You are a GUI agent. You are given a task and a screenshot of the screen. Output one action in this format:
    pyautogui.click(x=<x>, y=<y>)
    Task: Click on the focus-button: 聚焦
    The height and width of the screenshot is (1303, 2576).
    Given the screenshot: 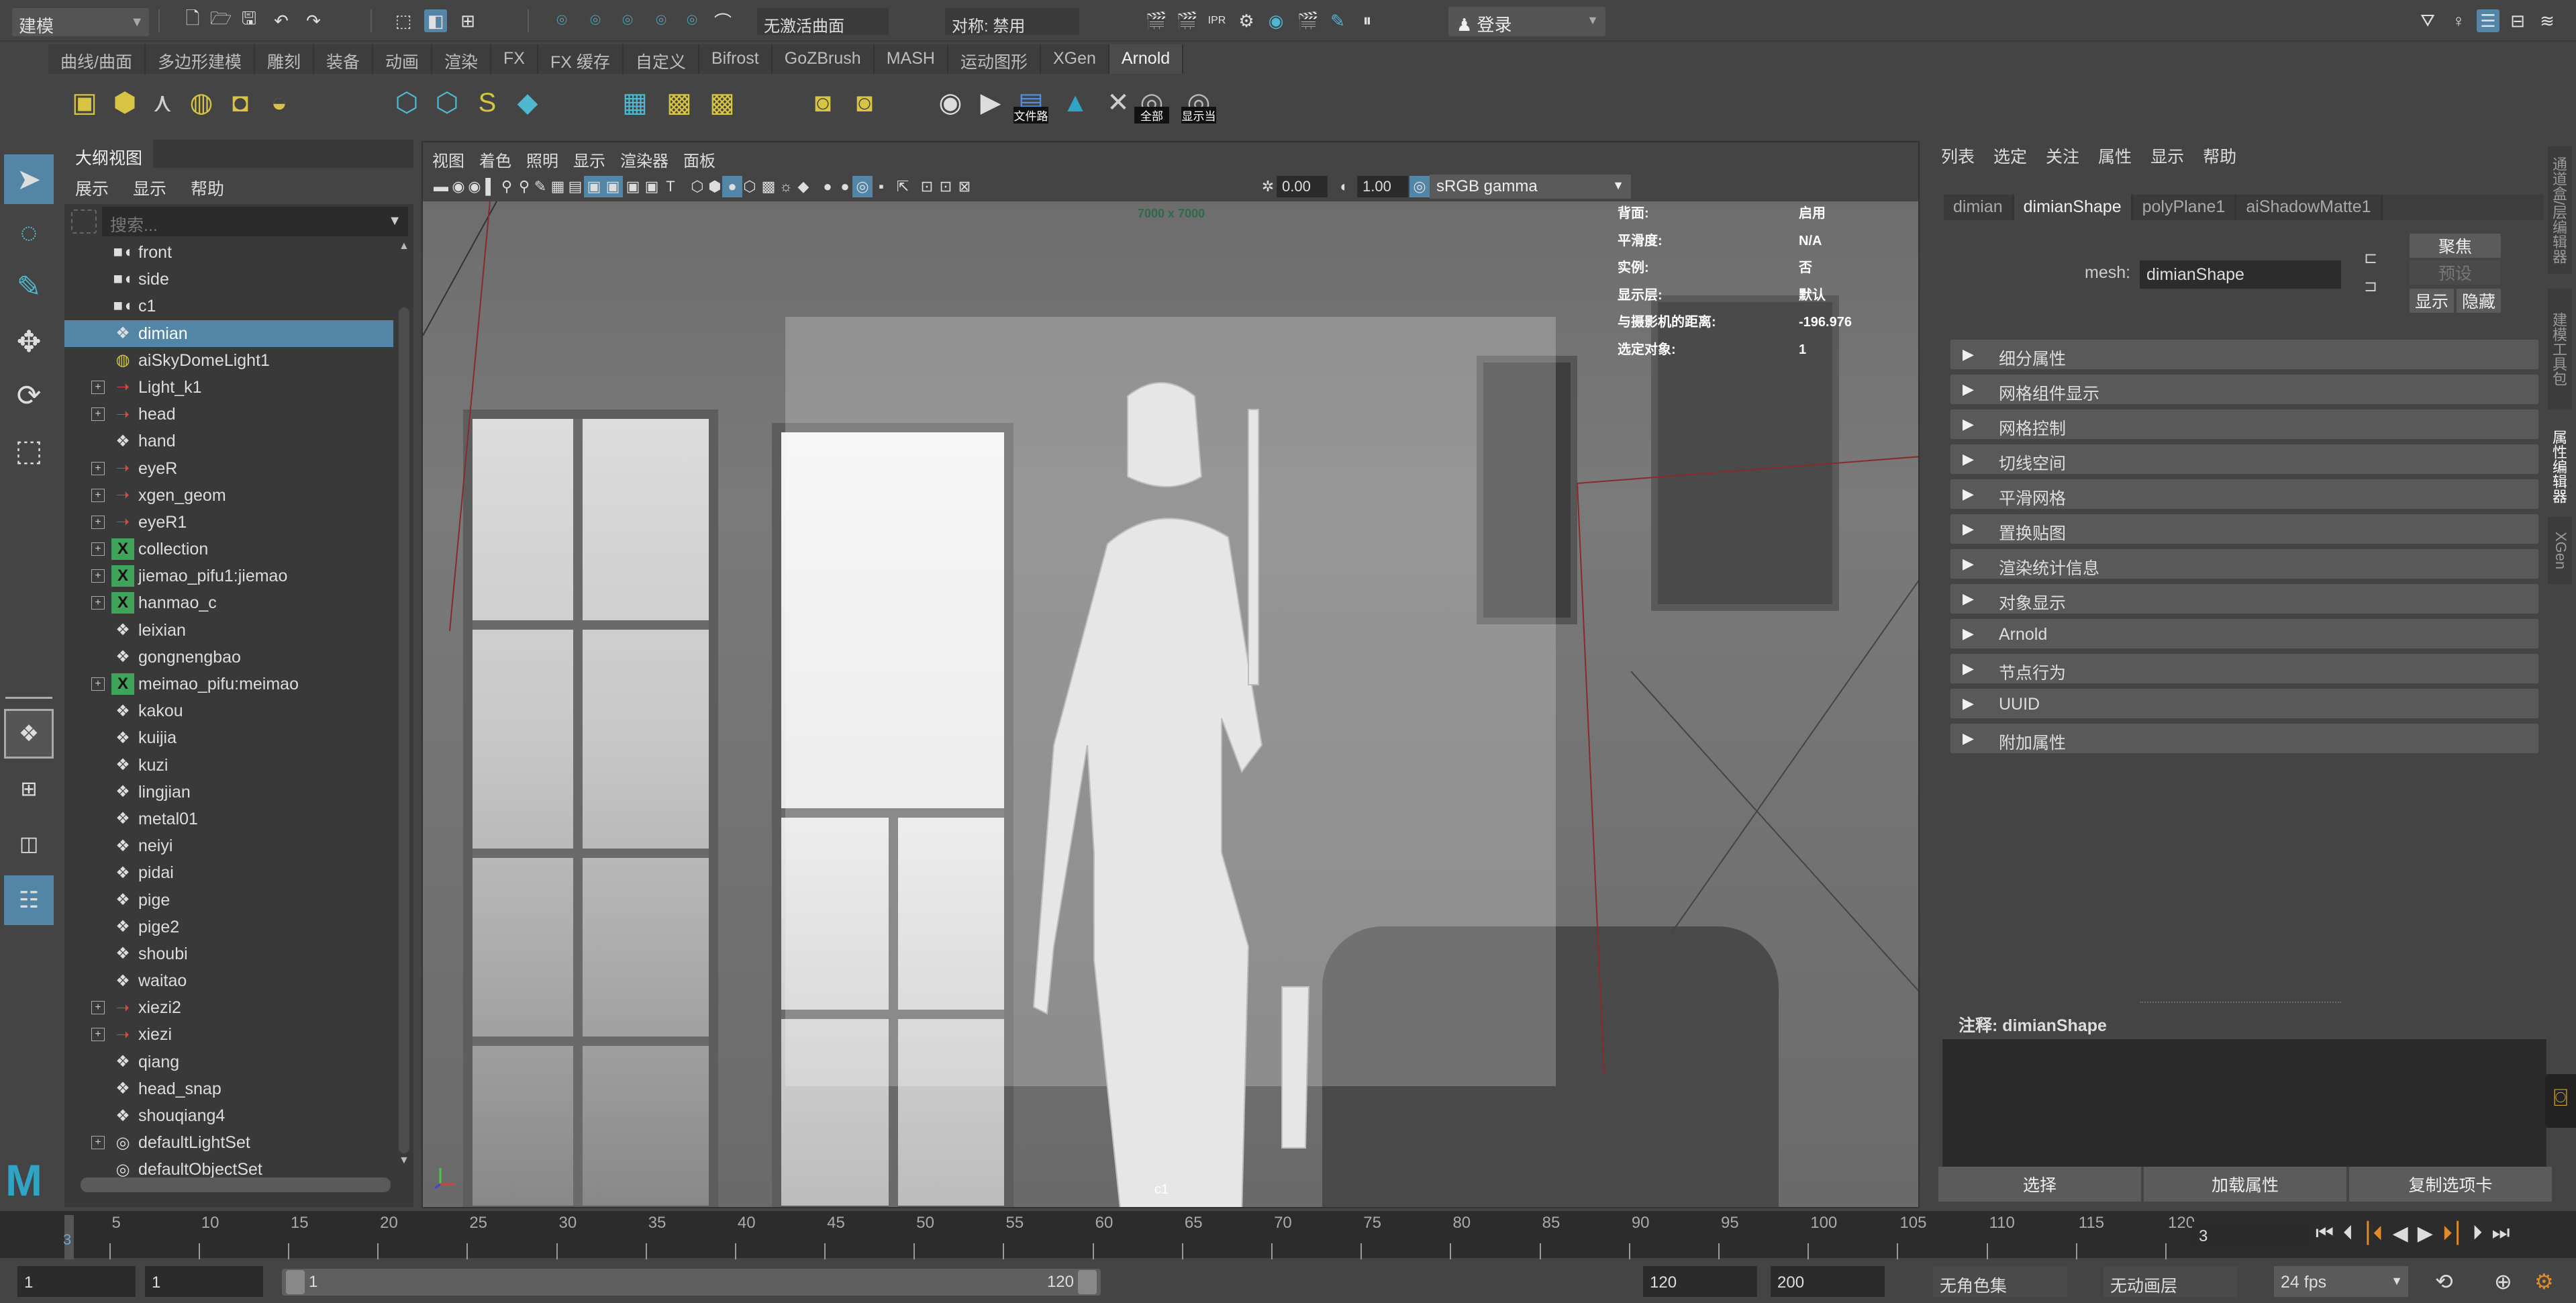 What is the action you would take?
    pyautogui.click(x=2455, y=246)
    